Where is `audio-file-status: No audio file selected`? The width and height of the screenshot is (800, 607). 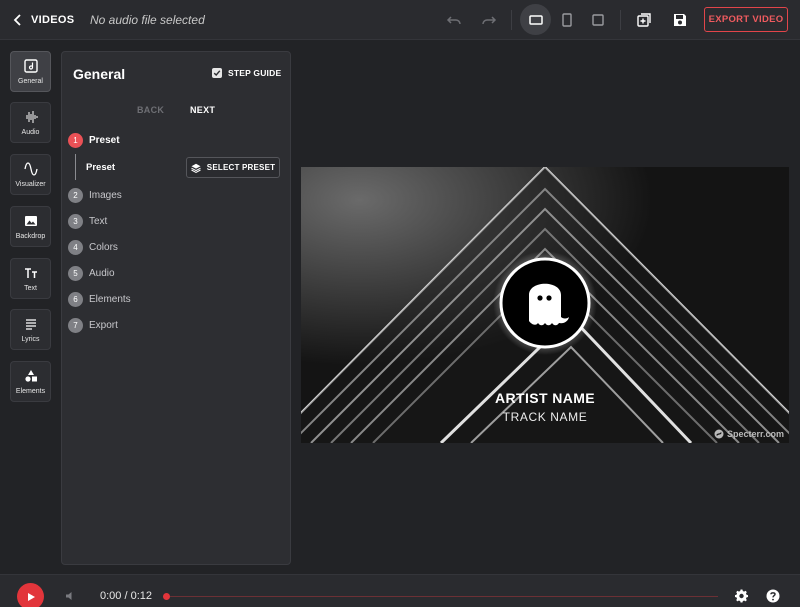
audio-file-status: No audio file selected is located at coordinates (147, 20).